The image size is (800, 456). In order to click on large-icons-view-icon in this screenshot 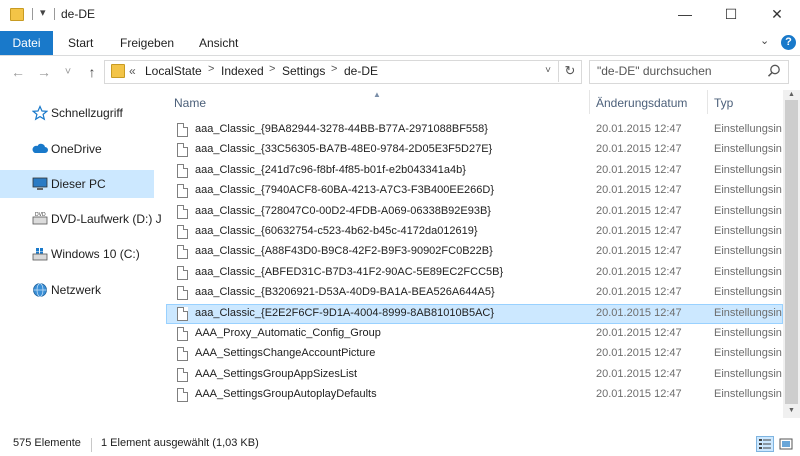, I will do `click(786, 444)`.